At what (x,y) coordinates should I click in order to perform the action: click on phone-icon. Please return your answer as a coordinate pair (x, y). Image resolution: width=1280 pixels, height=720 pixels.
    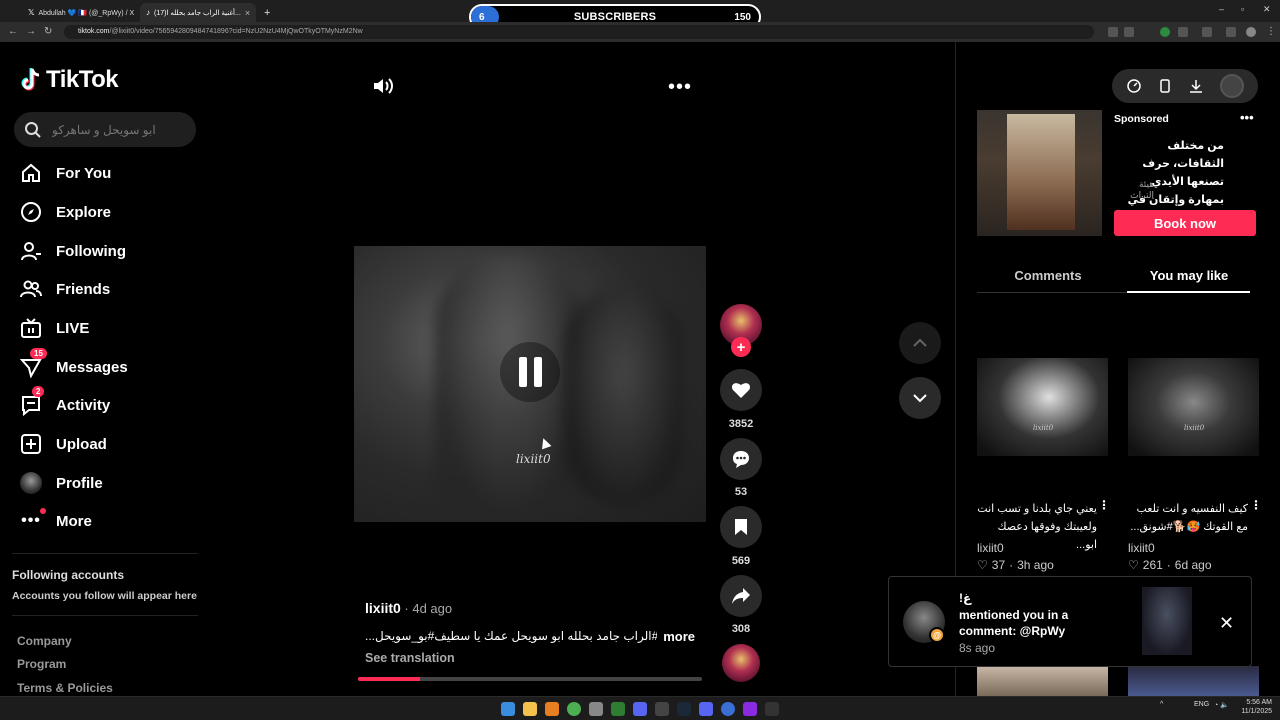
    Looking at the image, I should click on (1165, 86).